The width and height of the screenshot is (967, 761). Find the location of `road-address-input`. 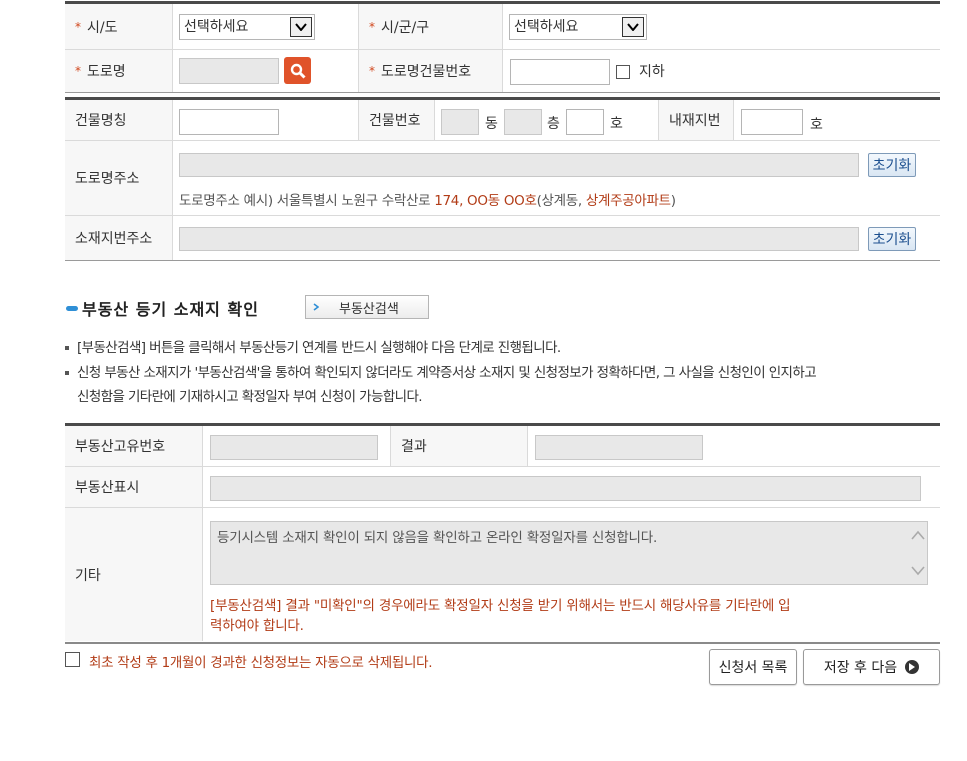

road-address-input is located at coordinates (519, 165).